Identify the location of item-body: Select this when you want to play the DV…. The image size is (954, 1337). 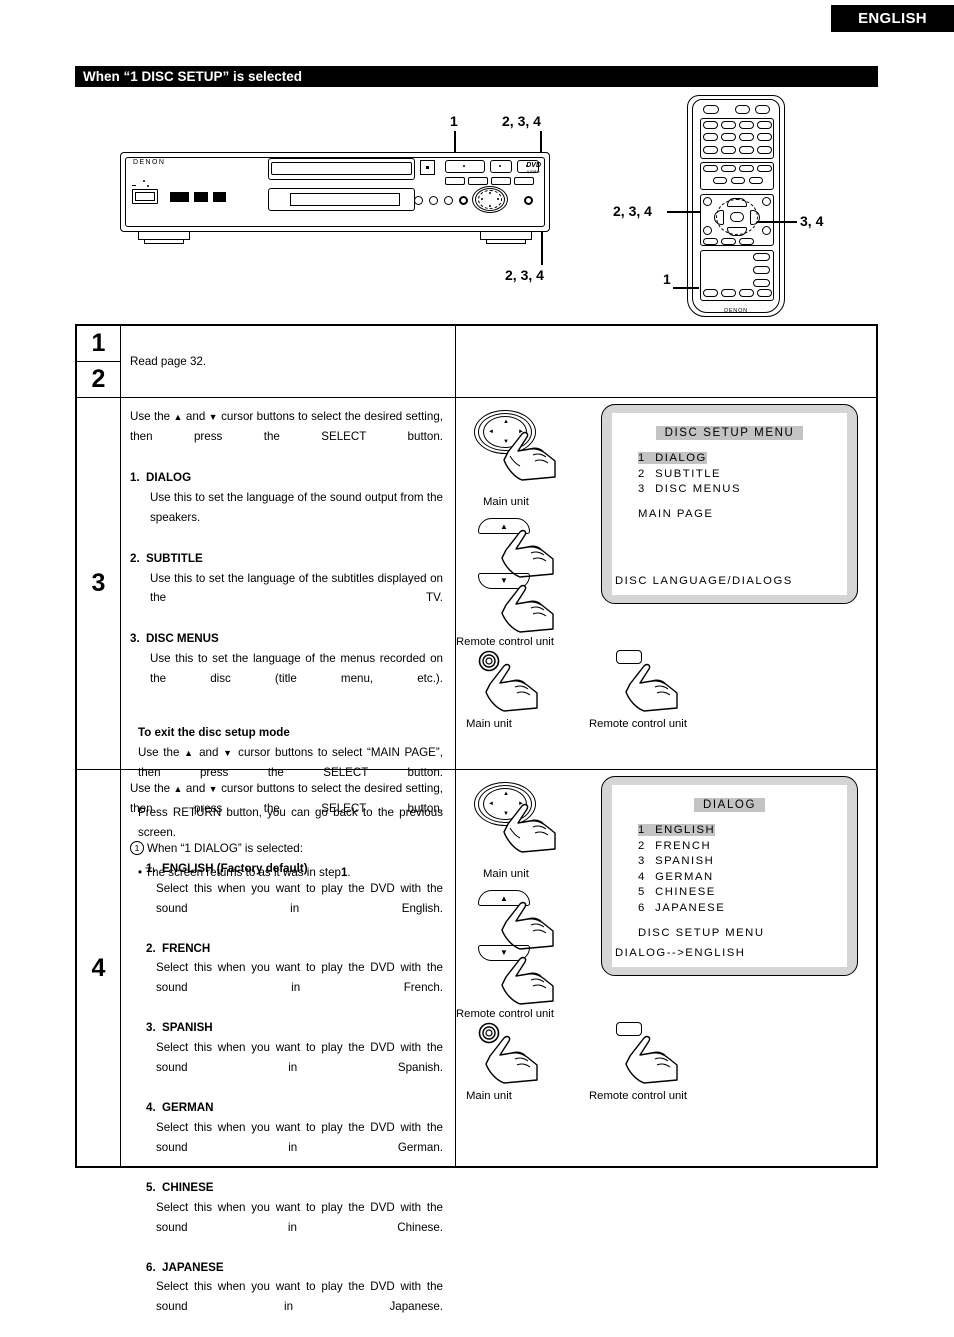
(299, 1058).